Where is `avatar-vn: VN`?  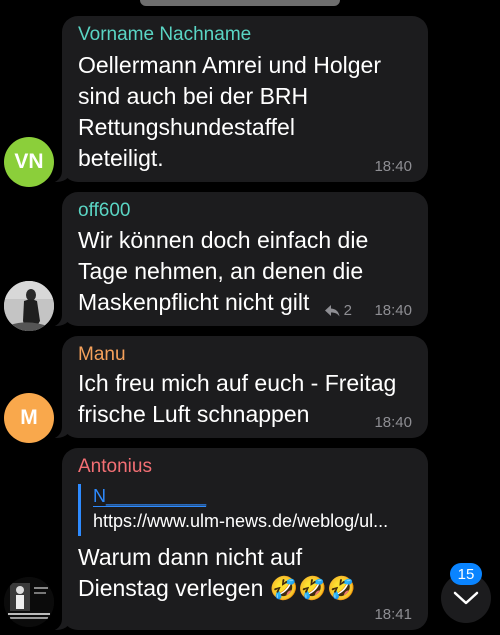
avatar-vn: VN is located at coordinates (29, 162).